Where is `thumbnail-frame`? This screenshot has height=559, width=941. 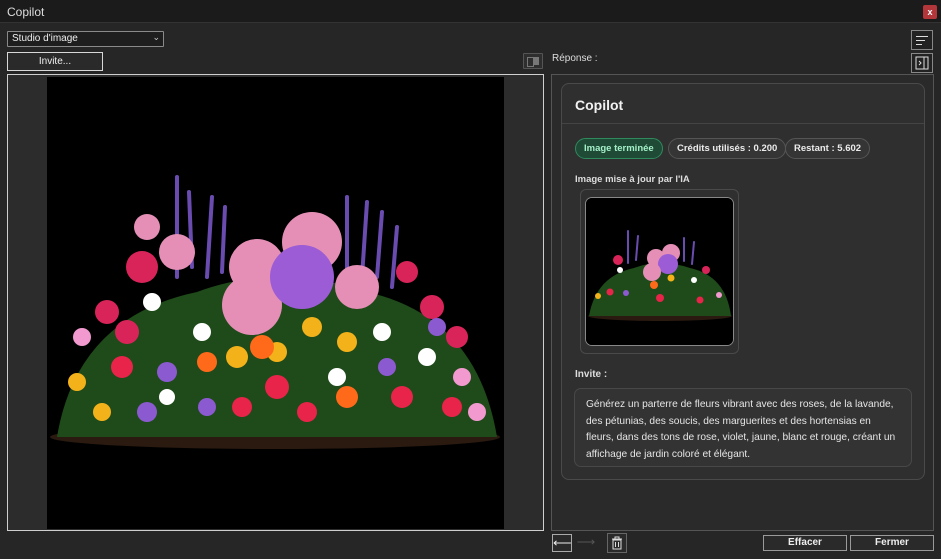 thumbnail-frame is located at coordinates (659, 271).